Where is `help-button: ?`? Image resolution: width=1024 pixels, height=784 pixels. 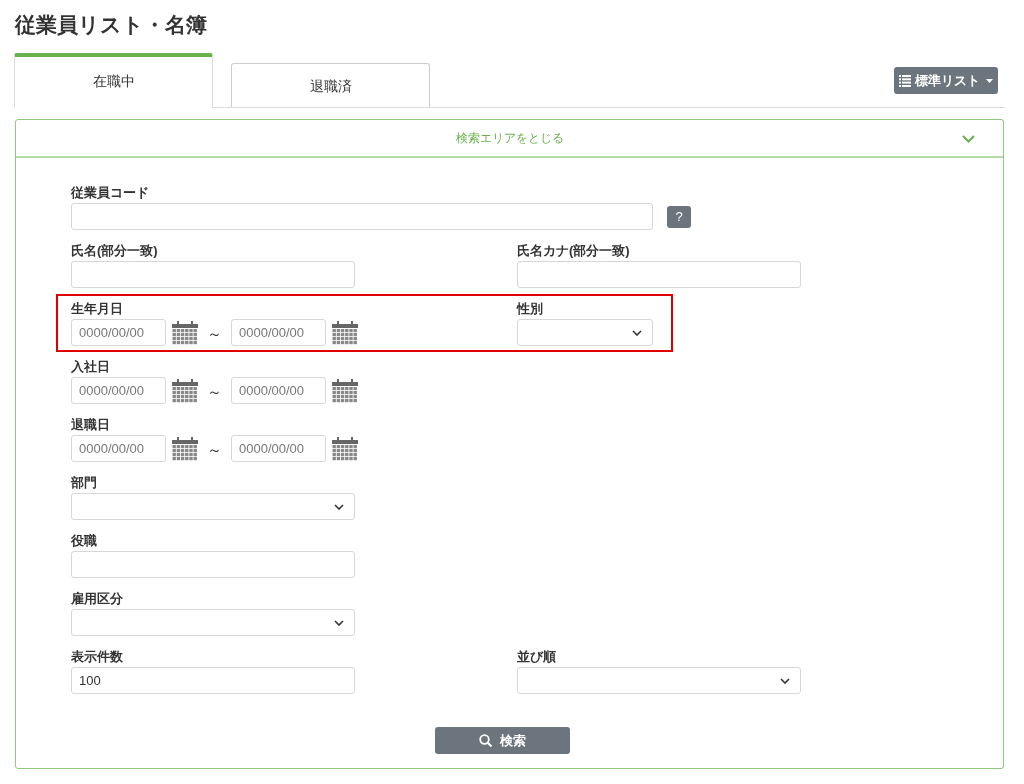
help-button: ? is located at coordinates (679, 216).